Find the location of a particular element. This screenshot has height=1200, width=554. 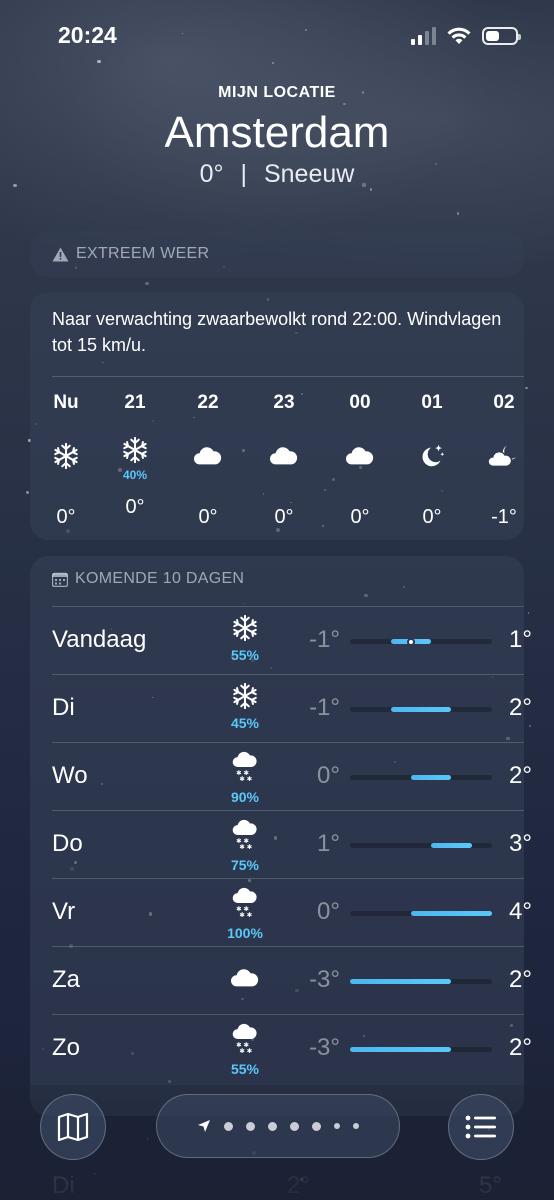

city-list-button is located at coordinates (481, 1127).